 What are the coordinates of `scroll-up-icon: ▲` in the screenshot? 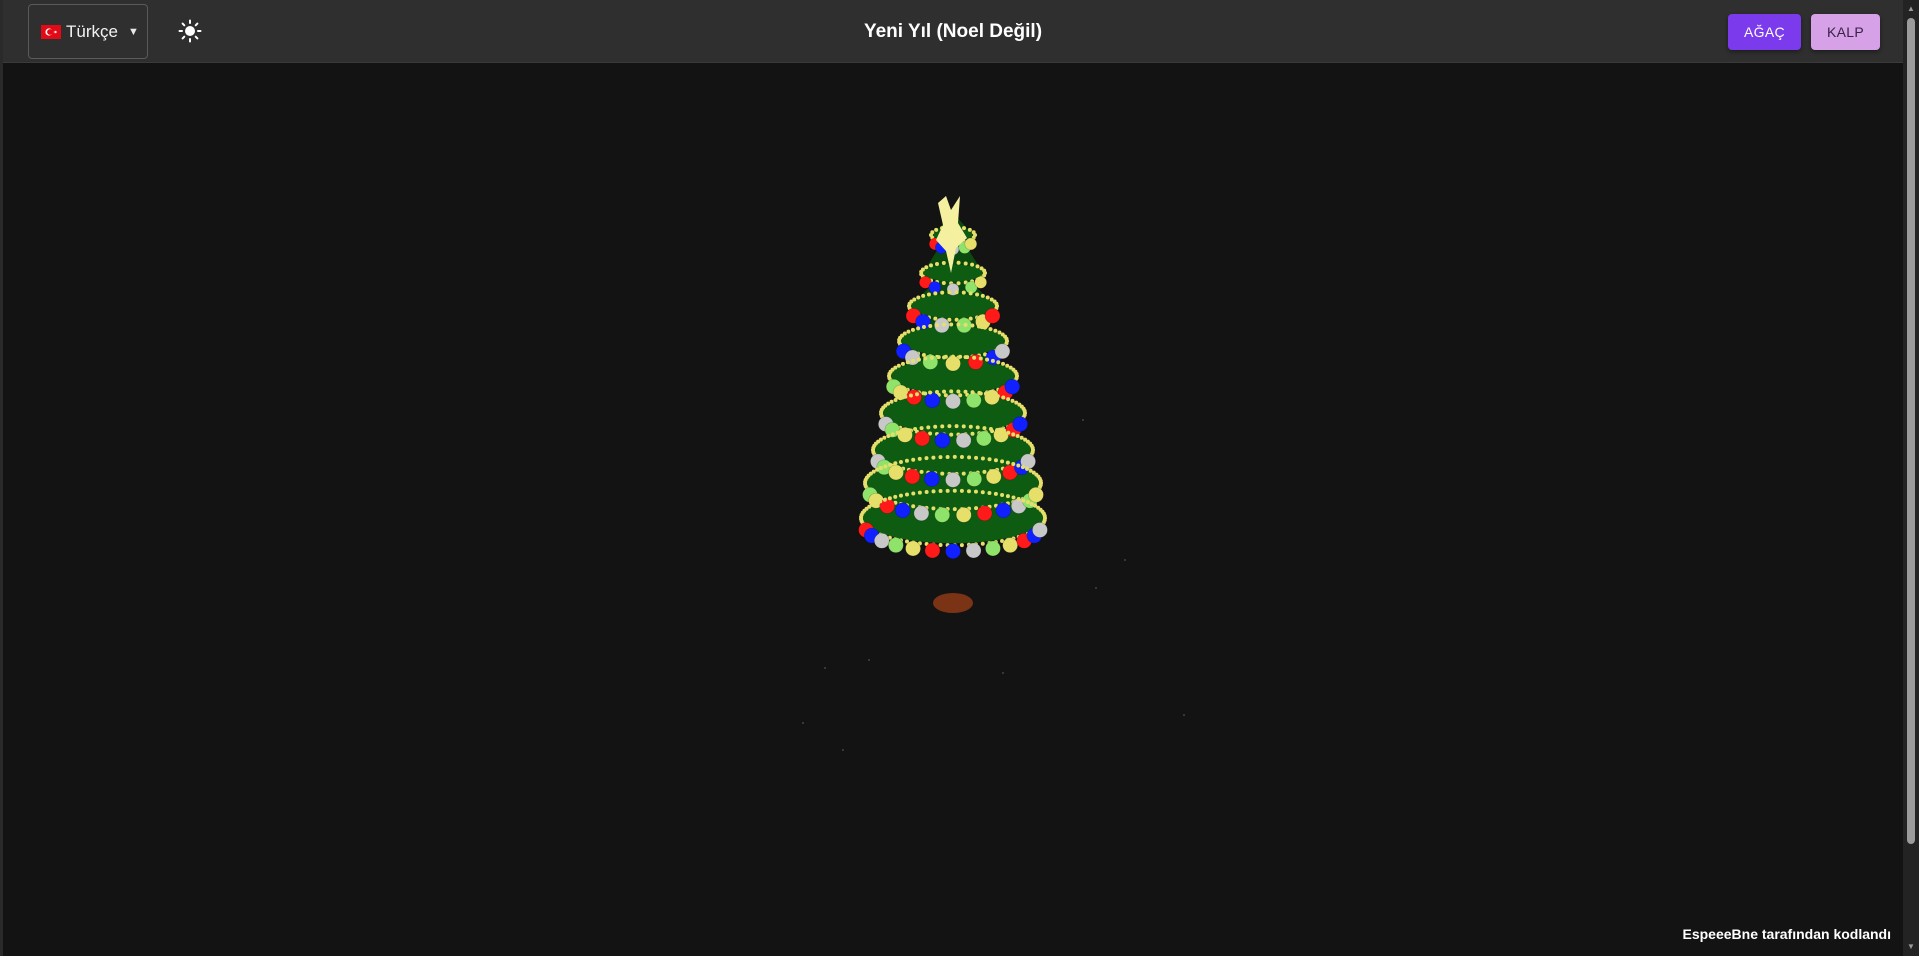 It's located at (1911, 9).